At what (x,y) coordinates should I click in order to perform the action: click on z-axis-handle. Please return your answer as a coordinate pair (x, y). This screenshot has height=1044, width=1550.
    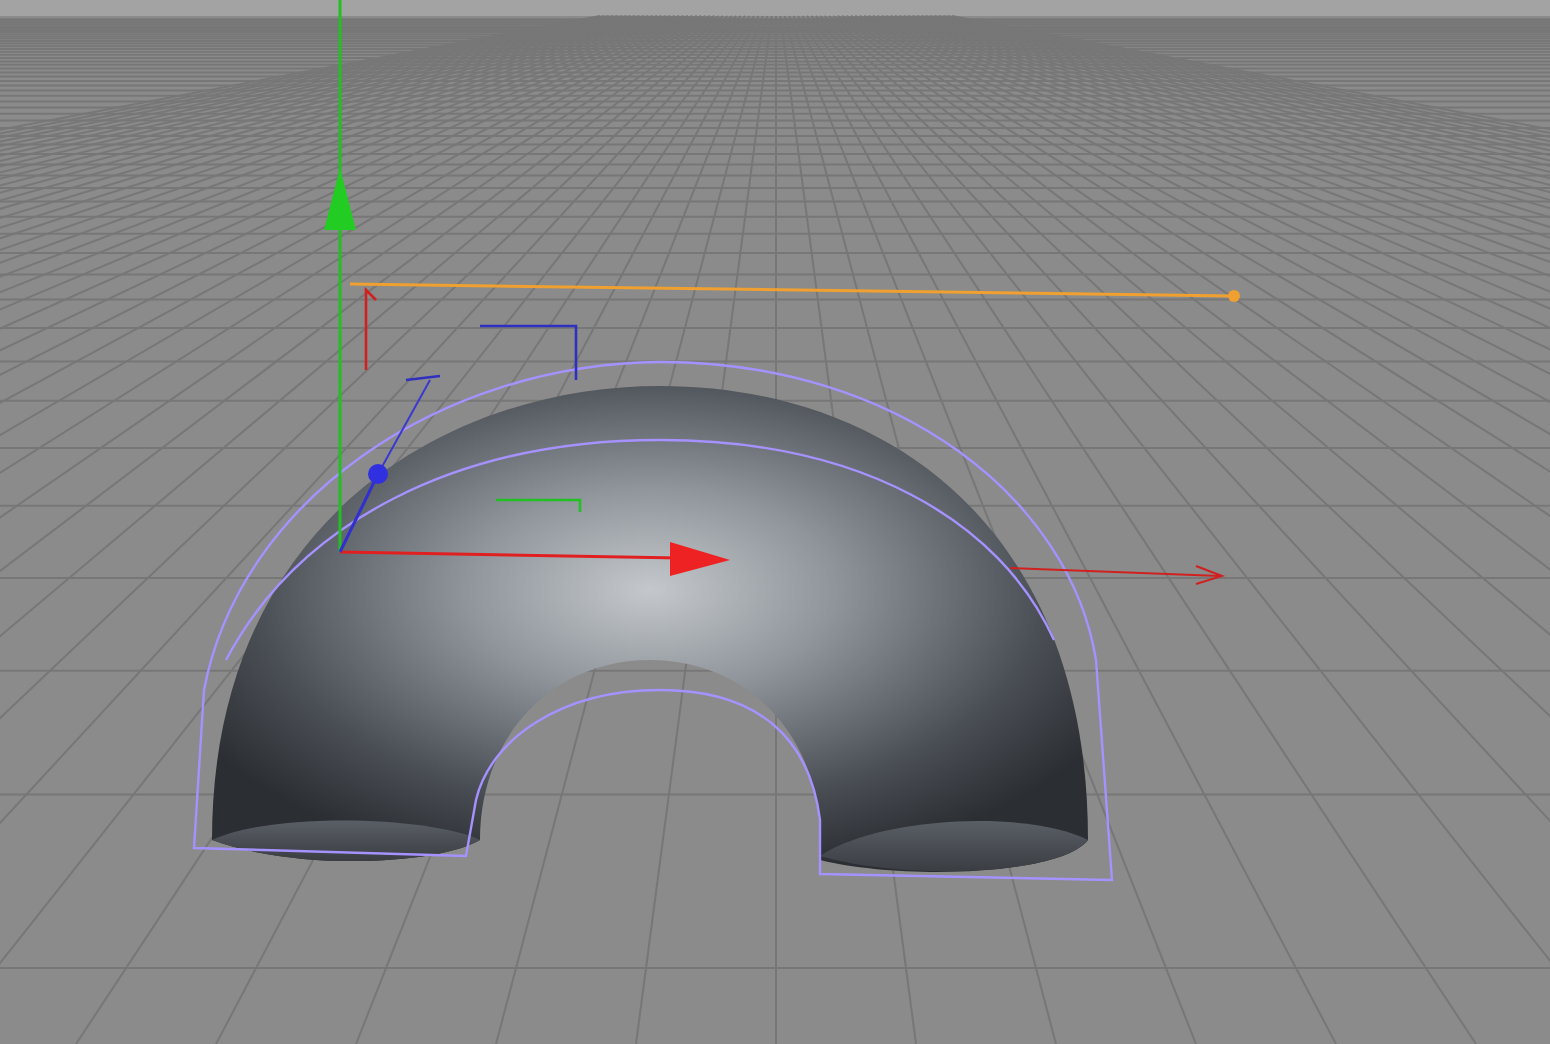
    Looking at the image, I should click on (384, 466).